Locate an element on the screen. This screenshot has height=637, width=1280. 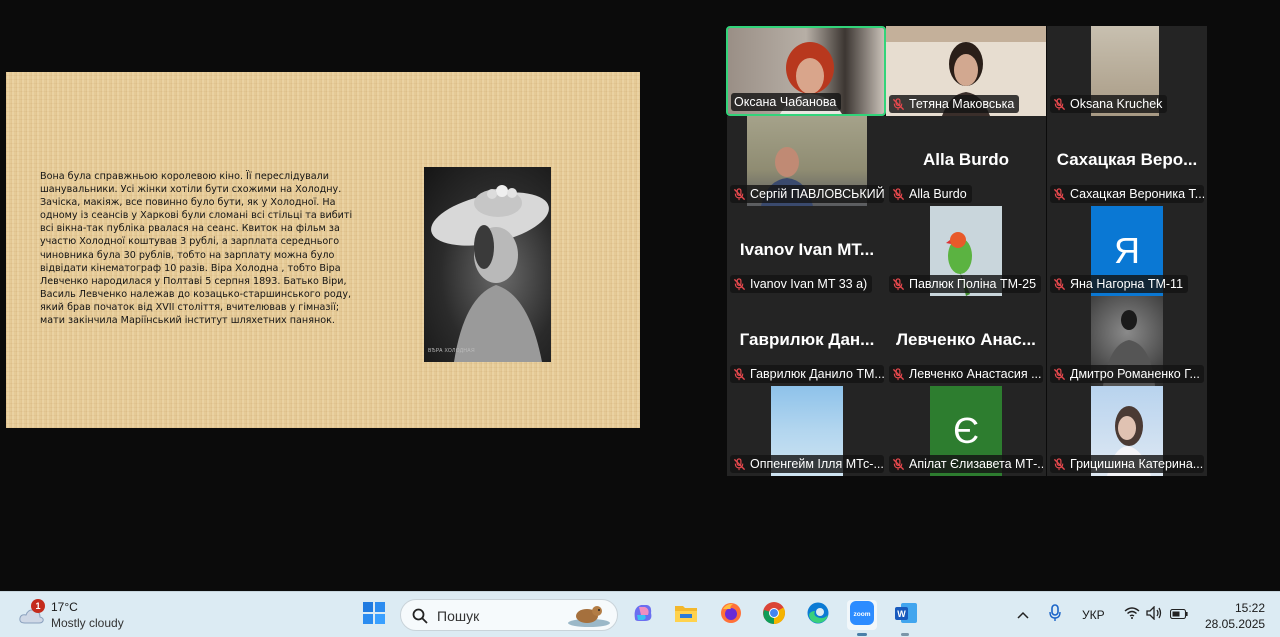
participant-tile: Oksana Kruchek is located at coordinates (1127, 71).